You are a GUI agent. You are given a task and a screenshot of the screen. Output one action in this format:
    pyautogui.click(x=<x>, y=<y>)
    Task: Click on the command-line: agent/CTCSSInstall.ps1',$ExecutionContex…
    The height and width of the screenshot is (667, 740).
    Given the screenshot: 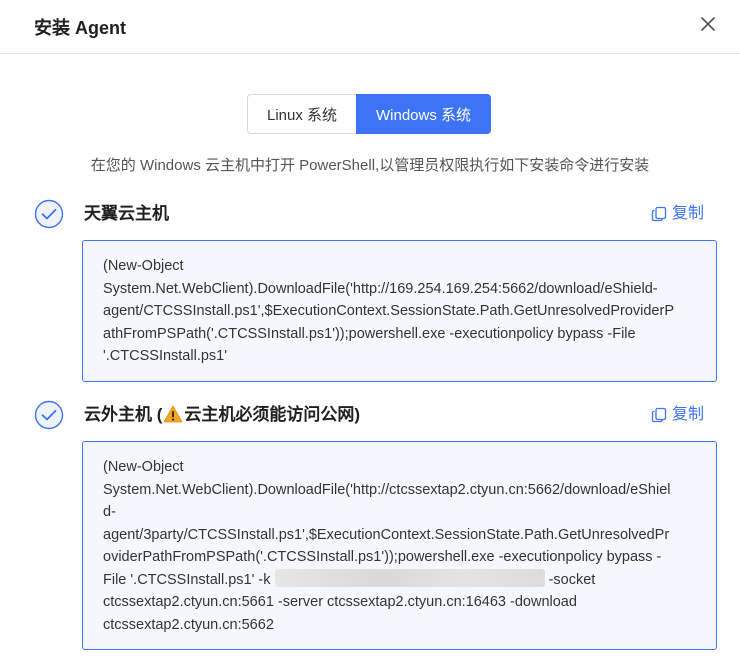 What is the action you would take?
    pyautogui.click(x=388, y=311)
    